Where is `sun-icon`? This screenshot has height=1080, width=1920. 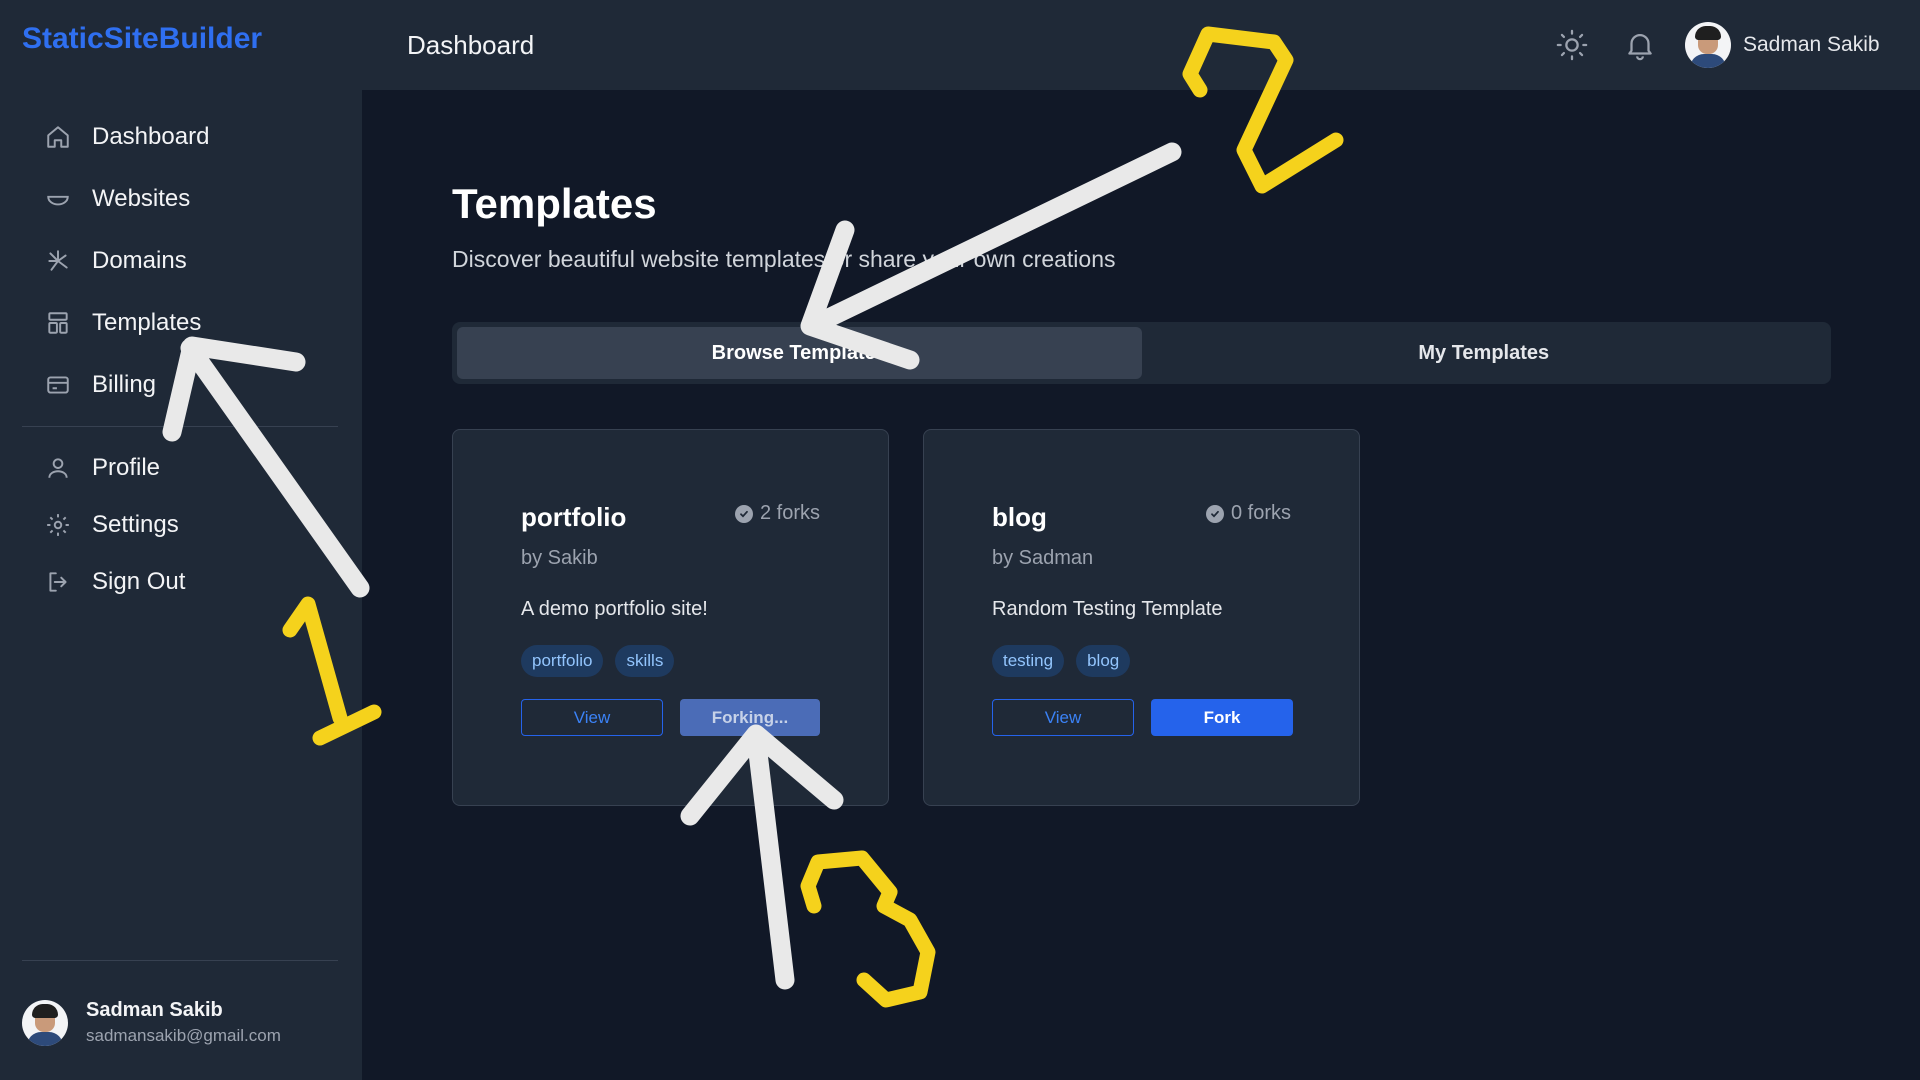 sun-icon is located at coordinates (1572, 45).